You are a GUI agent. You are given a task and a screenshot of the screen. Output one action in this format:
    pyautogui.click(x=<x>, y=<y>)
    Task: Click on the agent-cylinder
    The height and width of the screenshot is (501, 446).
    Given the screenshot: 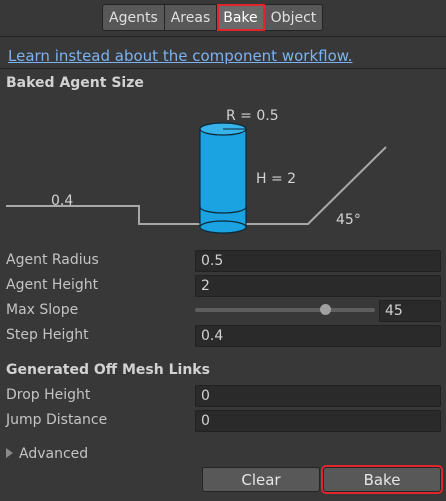 What is the action you would take?
    pyautogui.click(x=223, y=178)
    